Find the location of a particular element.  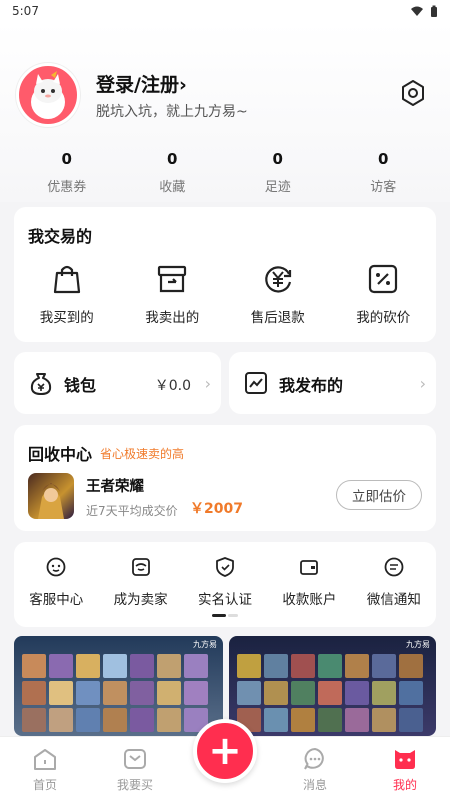

page-indicator is located at coordinates (225, 615).